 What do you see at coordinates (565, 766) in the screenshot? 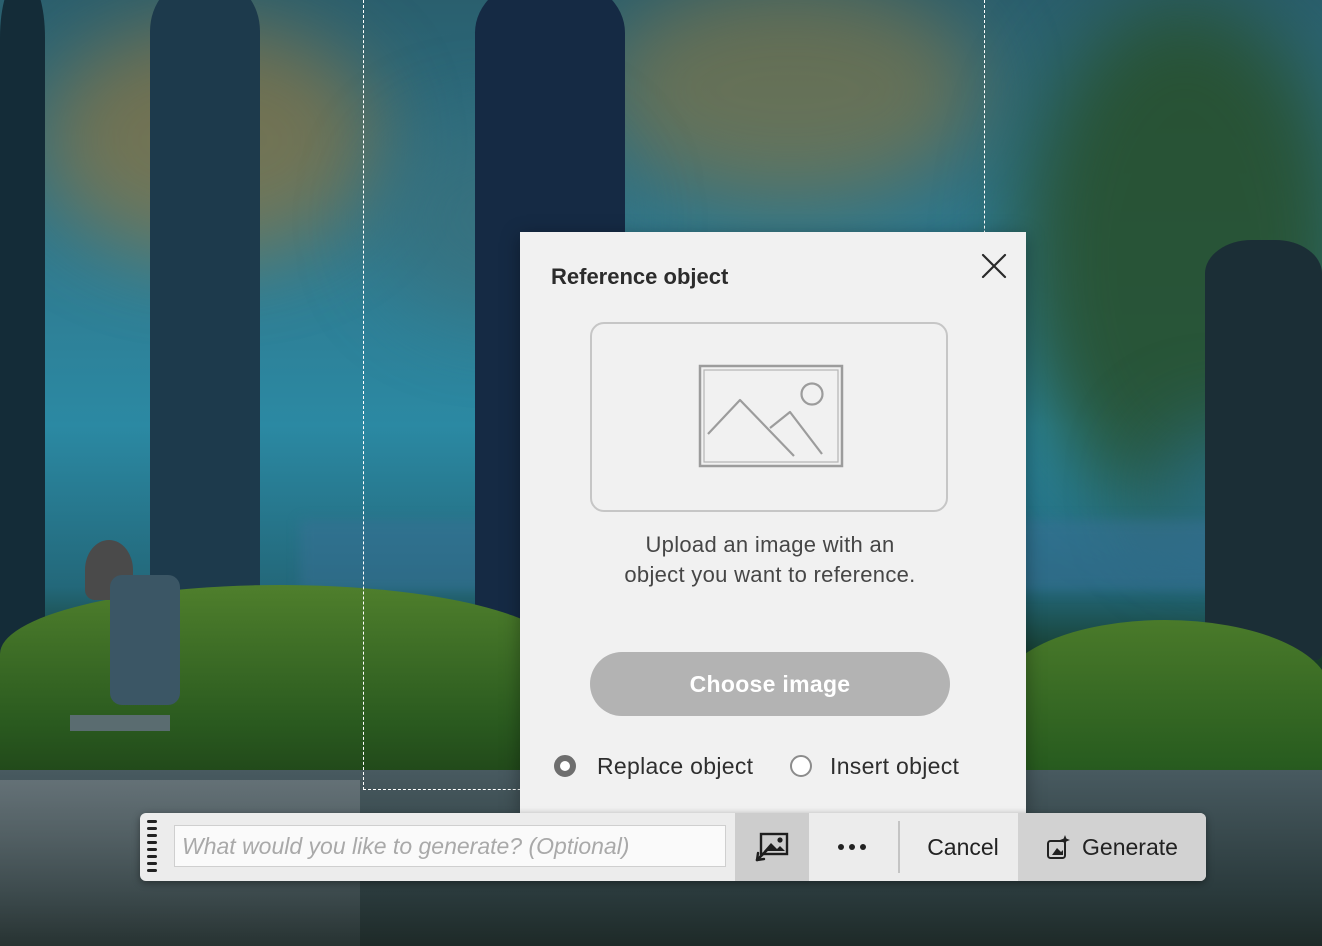
I see `replace-object-radio` at bounding box center [565, 766].